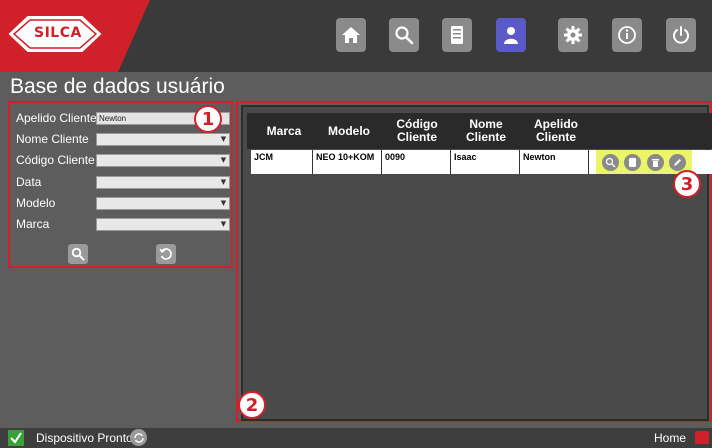 This screenshot has width=712, height=448. What do you see at coordinates (284, 131) in the screenshot?
I see `column-header-marca: Marca` at bounding box center [284, 131].